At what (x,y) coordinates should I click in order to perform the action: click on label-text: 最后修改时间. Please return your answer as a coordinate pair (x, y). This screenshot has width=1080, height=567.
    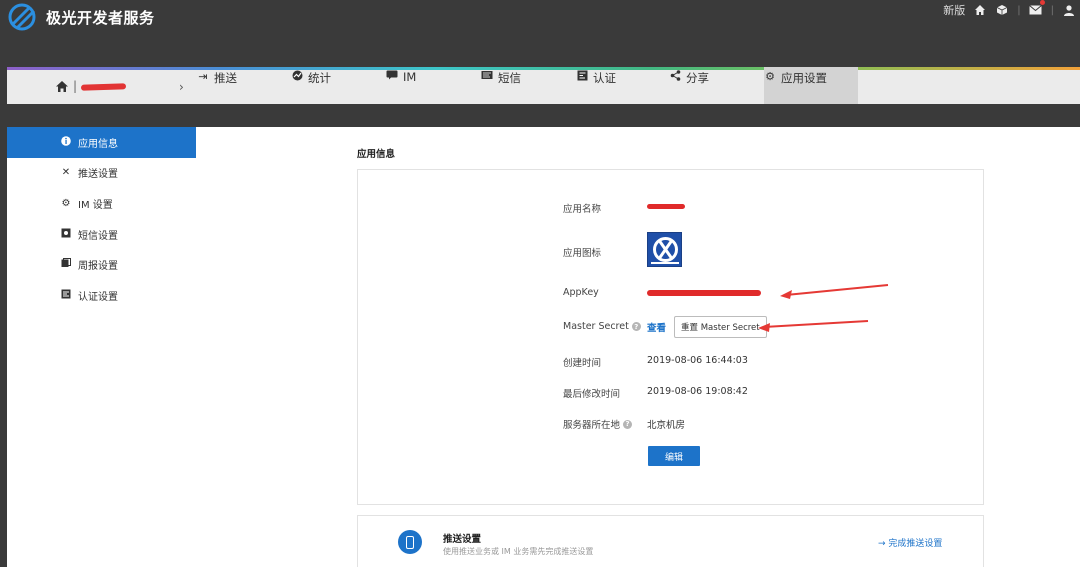
    Looking at the image, I should click on (592, 394).